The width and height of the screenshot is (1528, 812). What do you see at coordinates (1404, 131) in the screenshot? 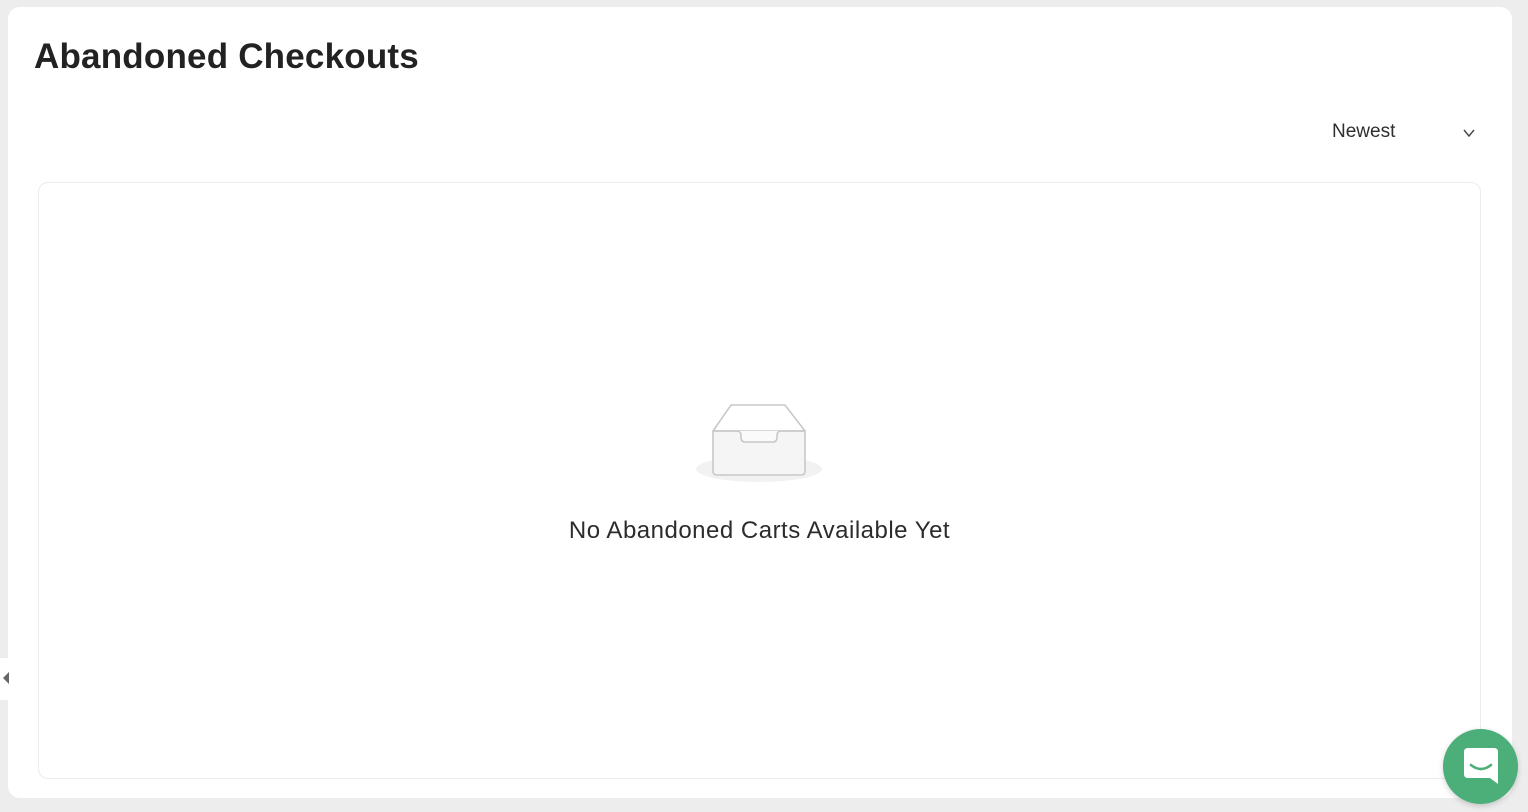
I see `sort-select: Newest` at bounding box center [1404, 131].